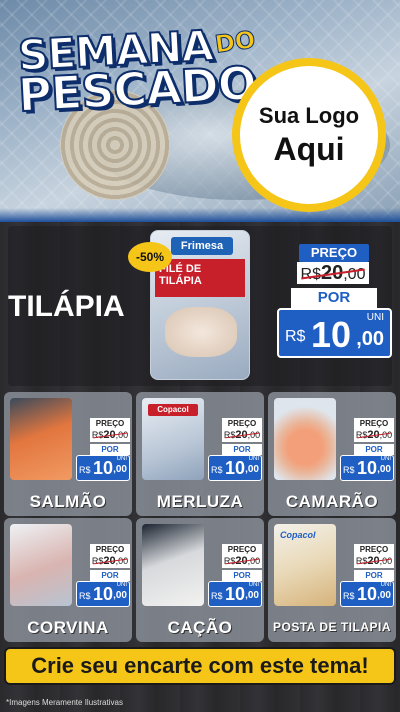 The image size is (400, 712). I want to click on new-price: UNI R$ 10 ,00, so click(334, 333).